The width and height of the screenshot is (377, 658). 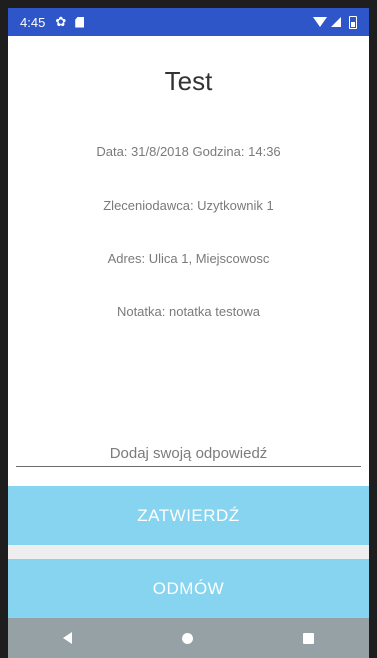 I want to click on answer-input, so click(x=188, y=453).